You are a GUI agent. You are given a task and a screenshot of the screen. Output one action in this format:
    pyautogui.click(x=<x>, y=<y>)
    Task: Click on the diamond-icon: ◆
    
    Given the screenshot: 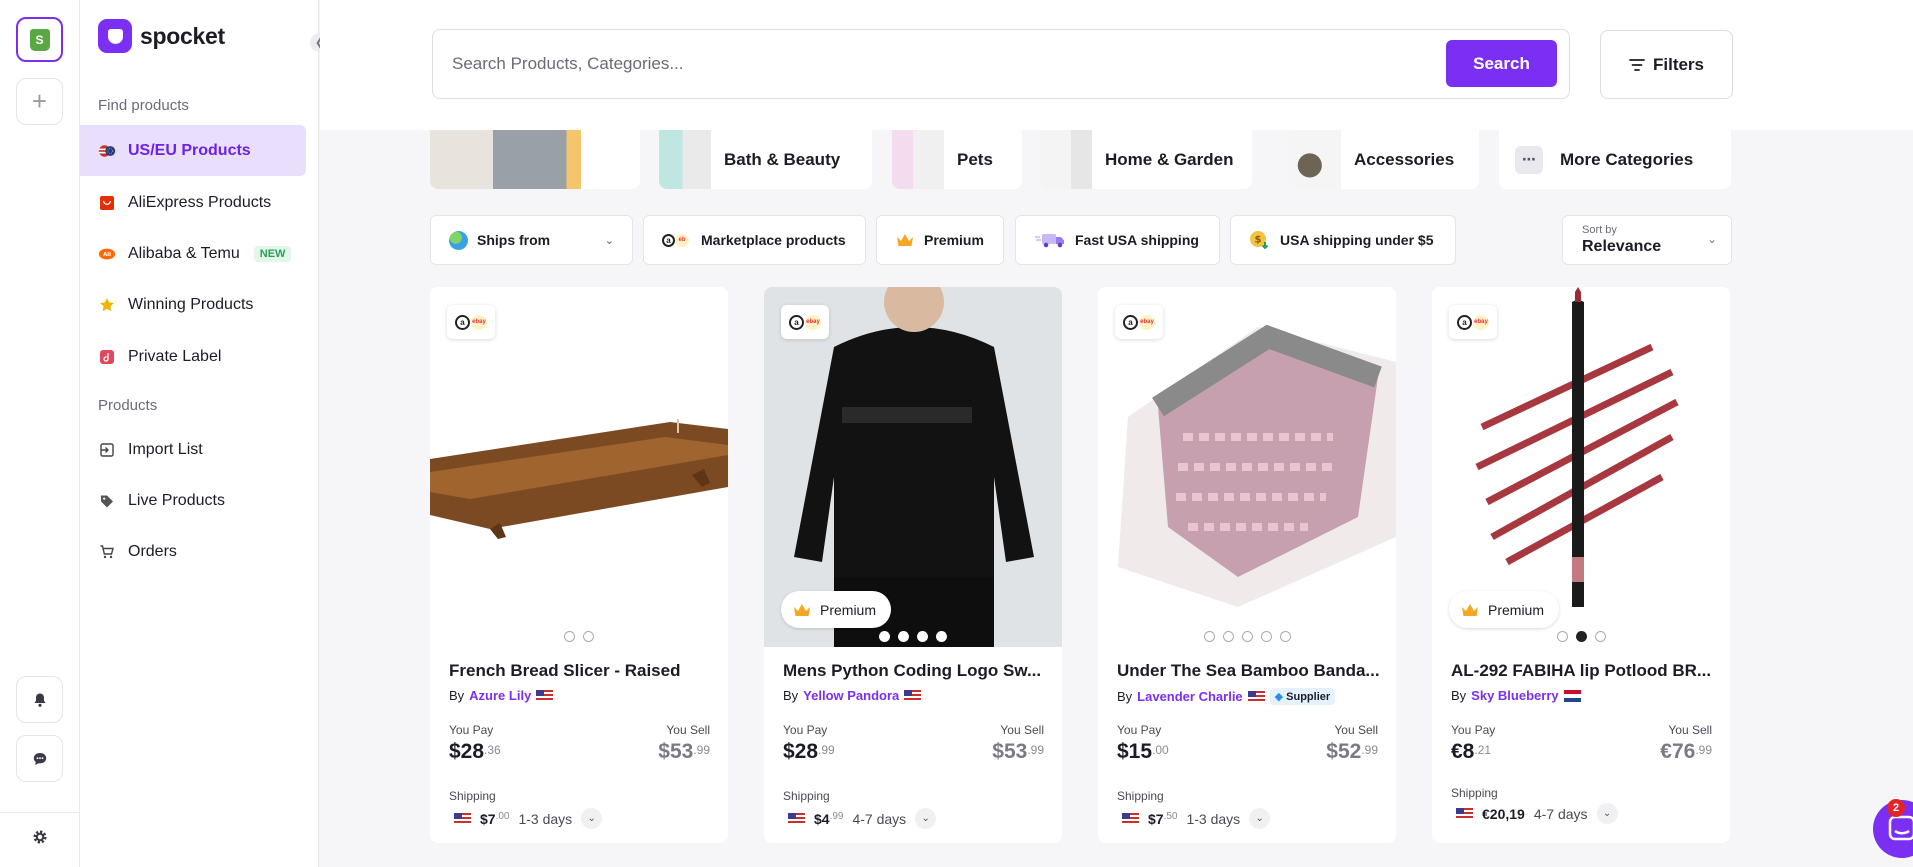 What is the action you would take?
    pyautogui.click(x=1279, y=697)
    